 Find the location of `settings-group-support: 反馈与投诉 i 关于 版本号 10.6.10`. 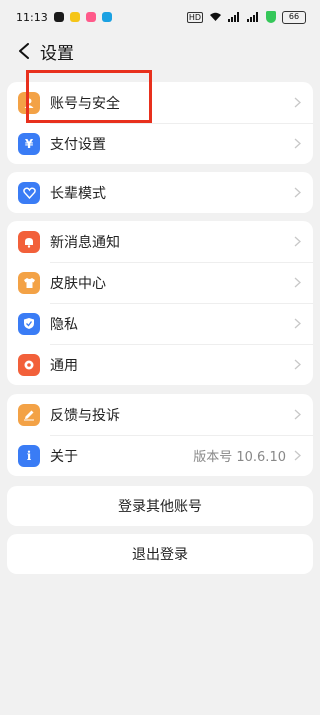

settings-group-support: 反馈与投诉 i 关于 版本号 10.6.10 is located at coordinates (160, 435).